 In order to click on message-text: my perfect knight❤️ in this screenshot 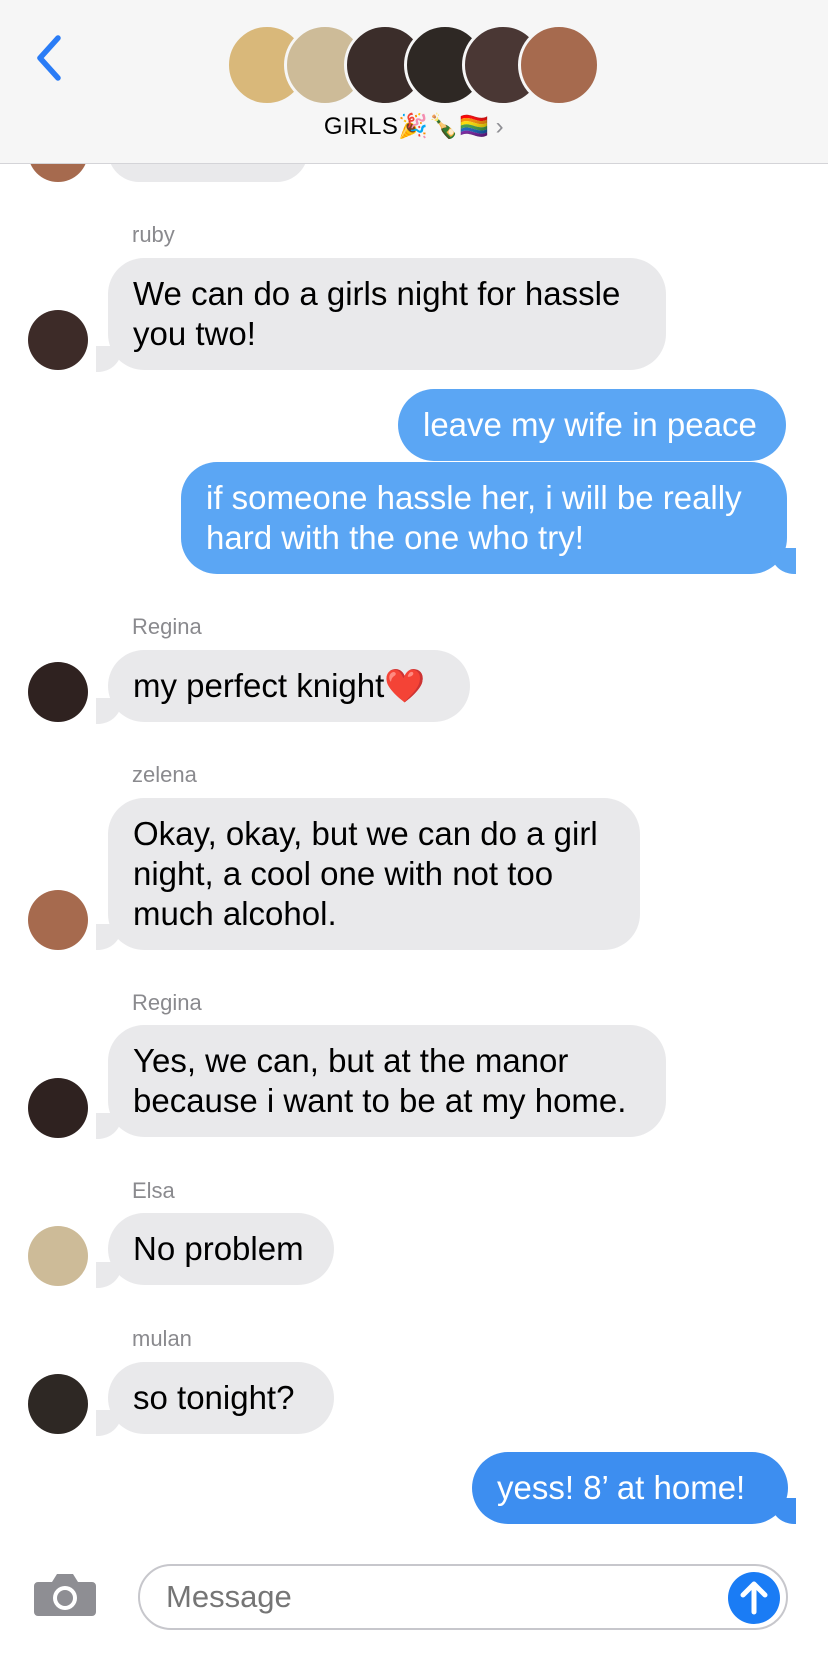, I will do `click(279, 685)`.